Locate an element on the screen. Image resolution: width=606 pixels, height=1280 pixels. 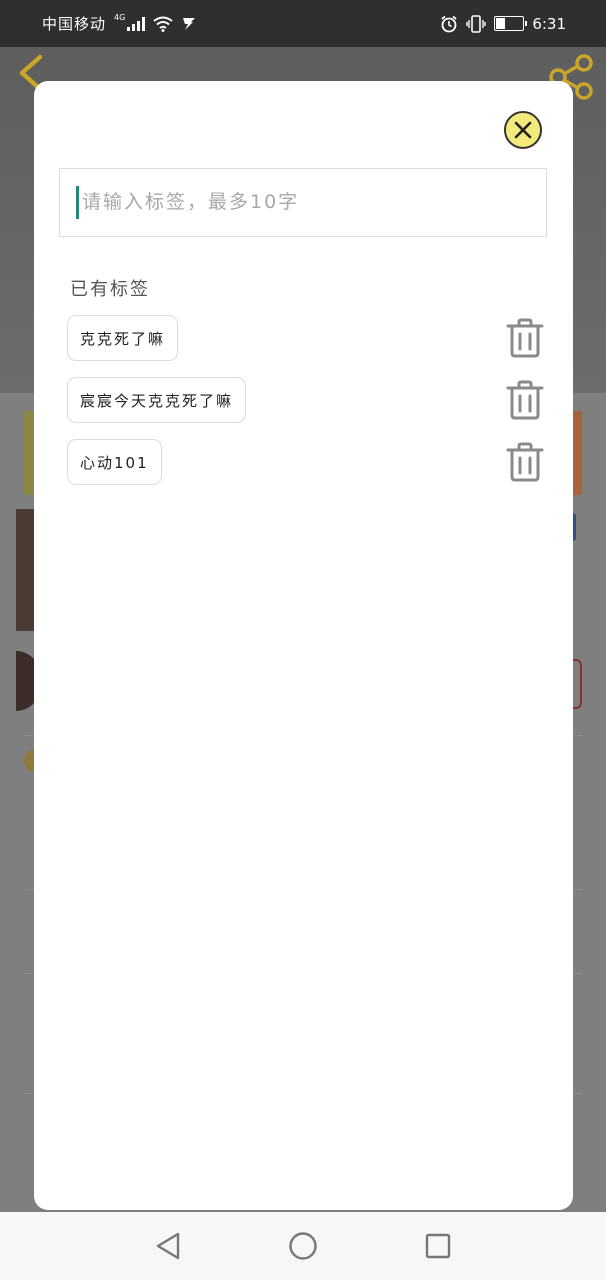
tag-input-box is located at coordinates (303, 202).